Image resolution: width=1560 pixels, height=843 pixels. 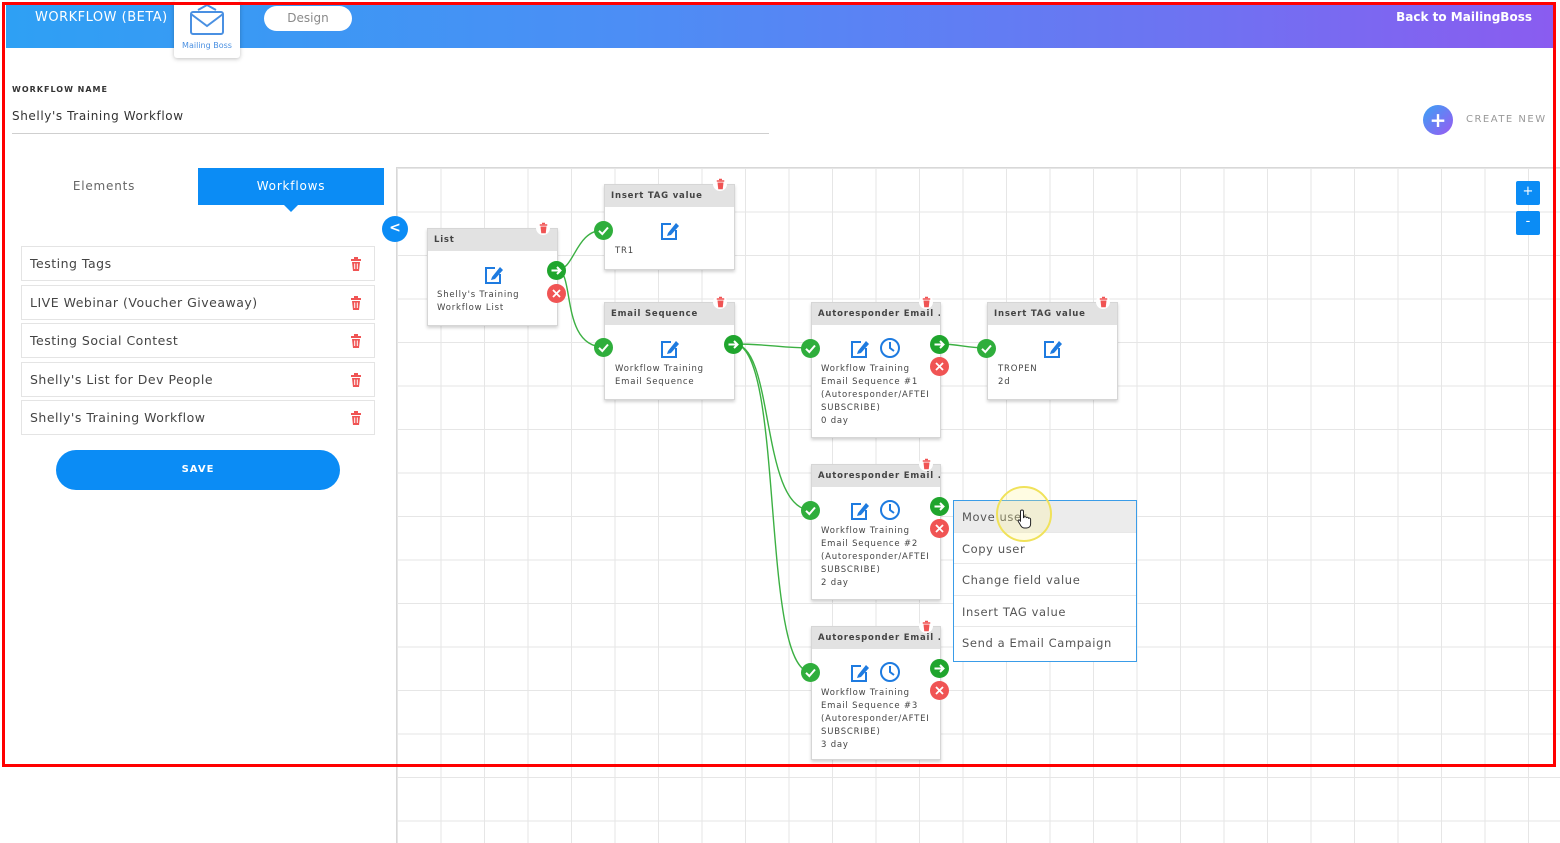 I want to click on collapse-sidebar-button: <, so click(x=395, y=229).